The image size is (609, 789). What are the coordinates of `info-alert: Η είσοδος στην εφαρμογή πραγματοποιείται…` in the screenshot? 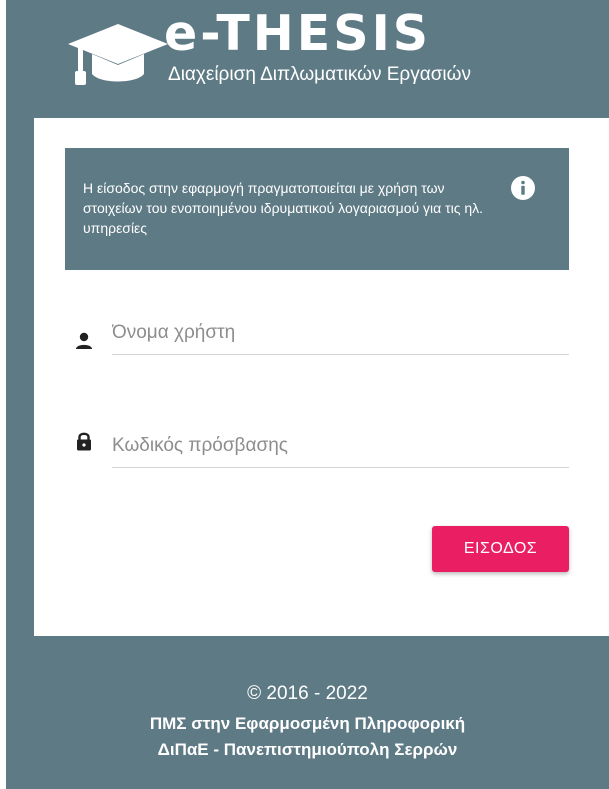 It's located at (317, 209).